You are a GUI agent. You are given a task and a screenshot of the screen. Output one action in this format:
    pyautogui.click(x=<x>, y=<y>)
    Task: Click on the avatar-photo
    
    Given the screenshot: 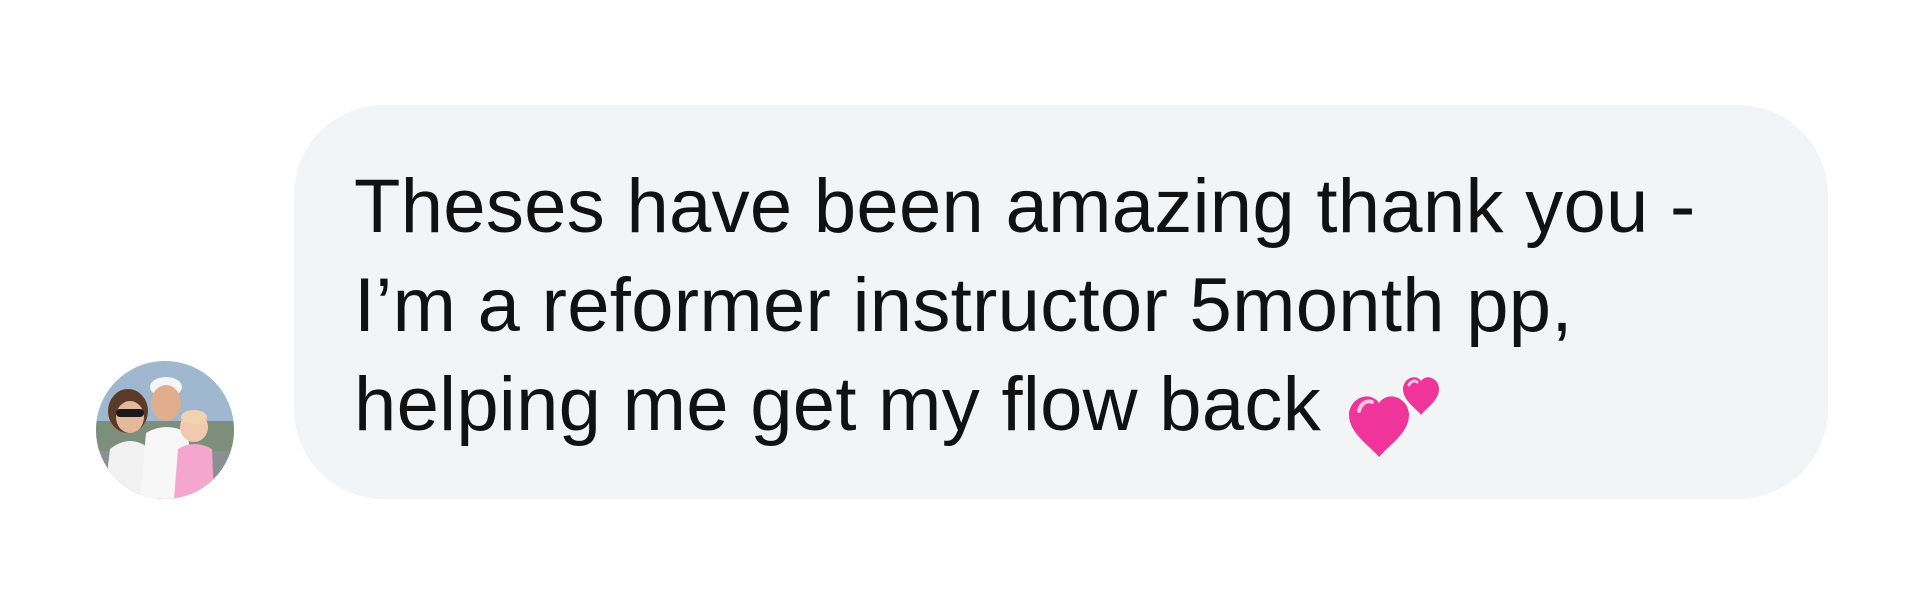 What is the action you would take?
    pyautogui.click(x=165, y=430)
    